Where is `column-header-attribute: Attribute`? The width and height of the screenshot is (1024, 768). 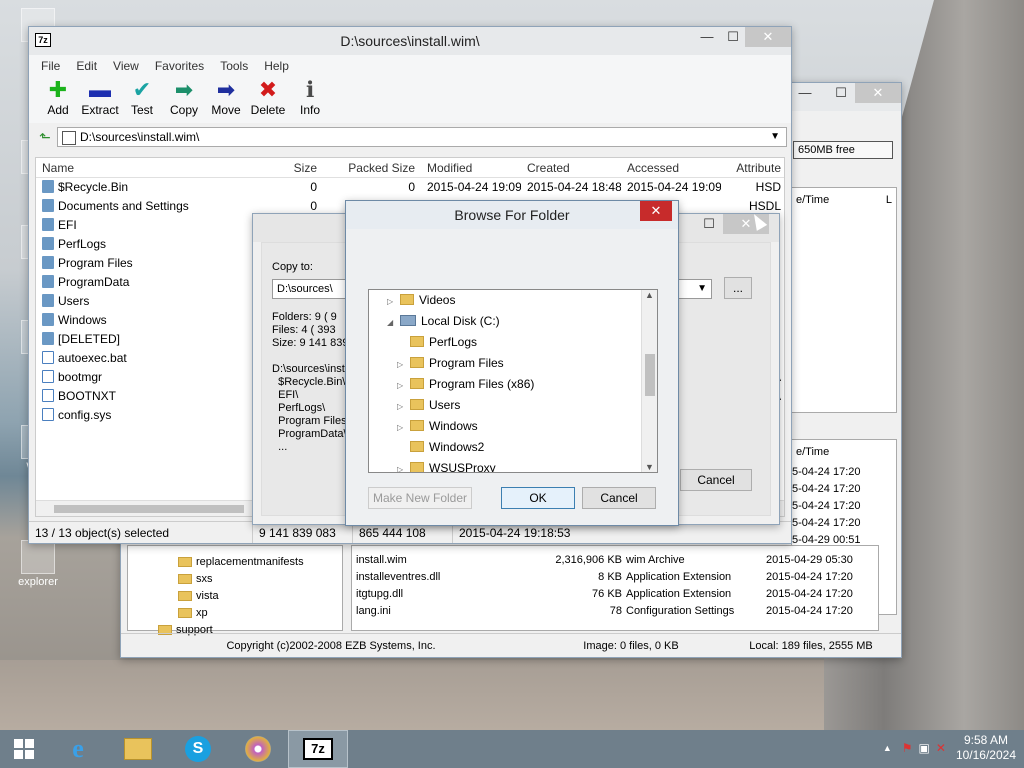 column-header-attribute: Attribute is located at coordinates (751, 167).